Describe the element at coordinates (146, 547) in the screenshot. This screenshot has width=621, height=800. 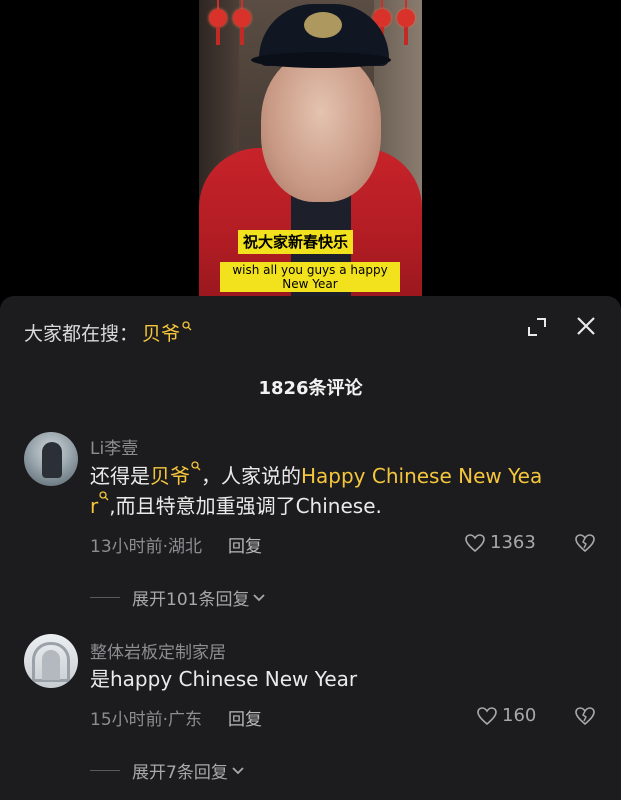
I see `comment-time-location: 13小时前·湖北` at that location.